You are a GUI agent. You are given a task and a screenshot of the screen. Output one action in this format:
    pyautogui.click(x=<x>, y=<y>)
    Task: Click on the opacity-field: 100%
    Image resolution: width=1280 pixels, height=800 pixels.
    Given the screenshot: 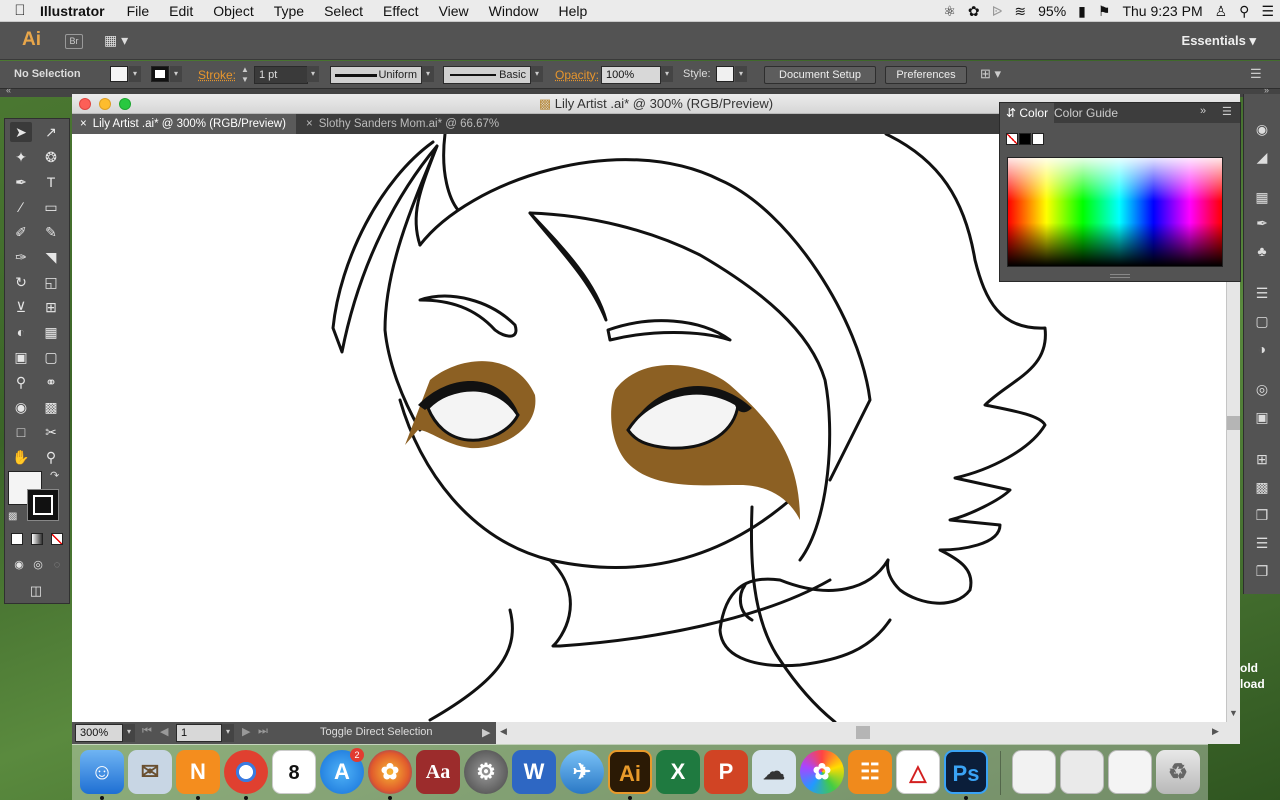 What is the action you would take?
    pyautogui.click(x=631, y=75)
    